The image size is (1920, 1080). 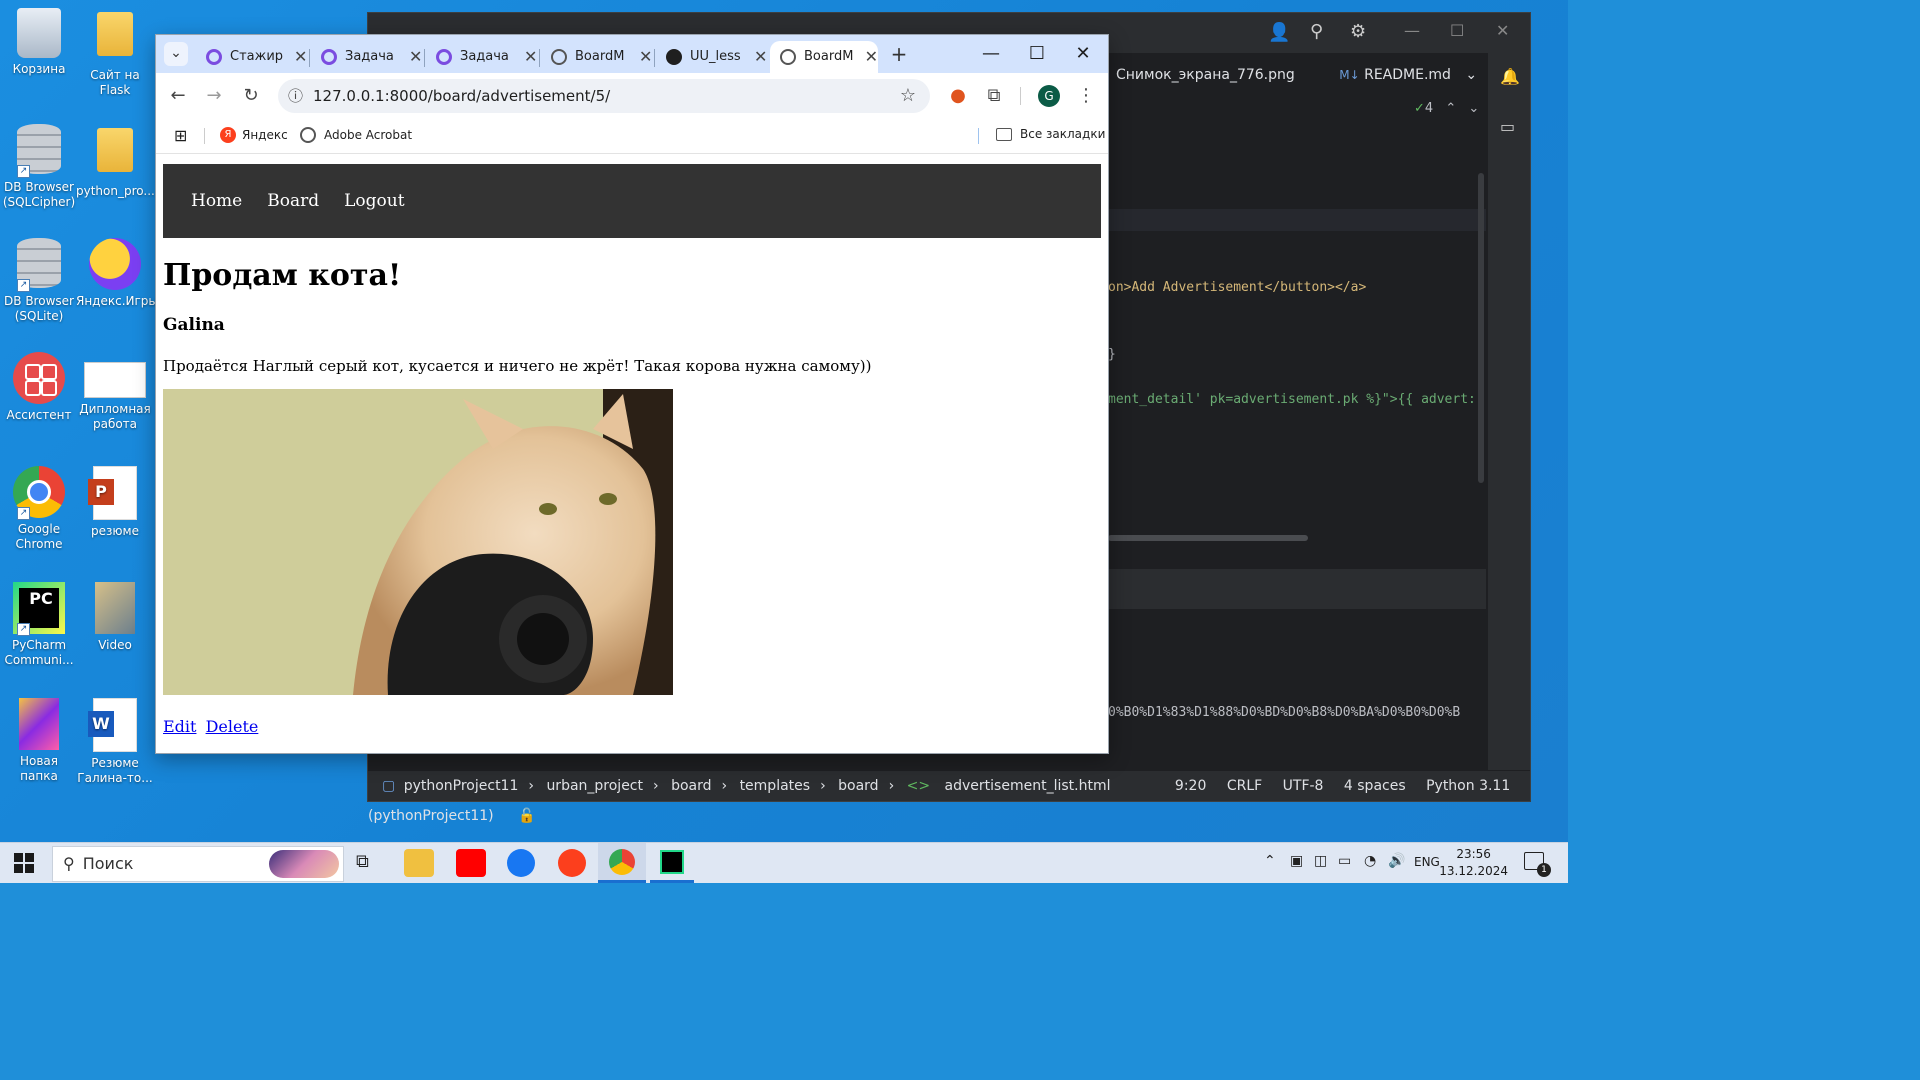 What do you see at coordinates (39, 387) in the screenshot?
I see `desktop-icon-assistant: Ассистент` at bounding box center [39, 387].